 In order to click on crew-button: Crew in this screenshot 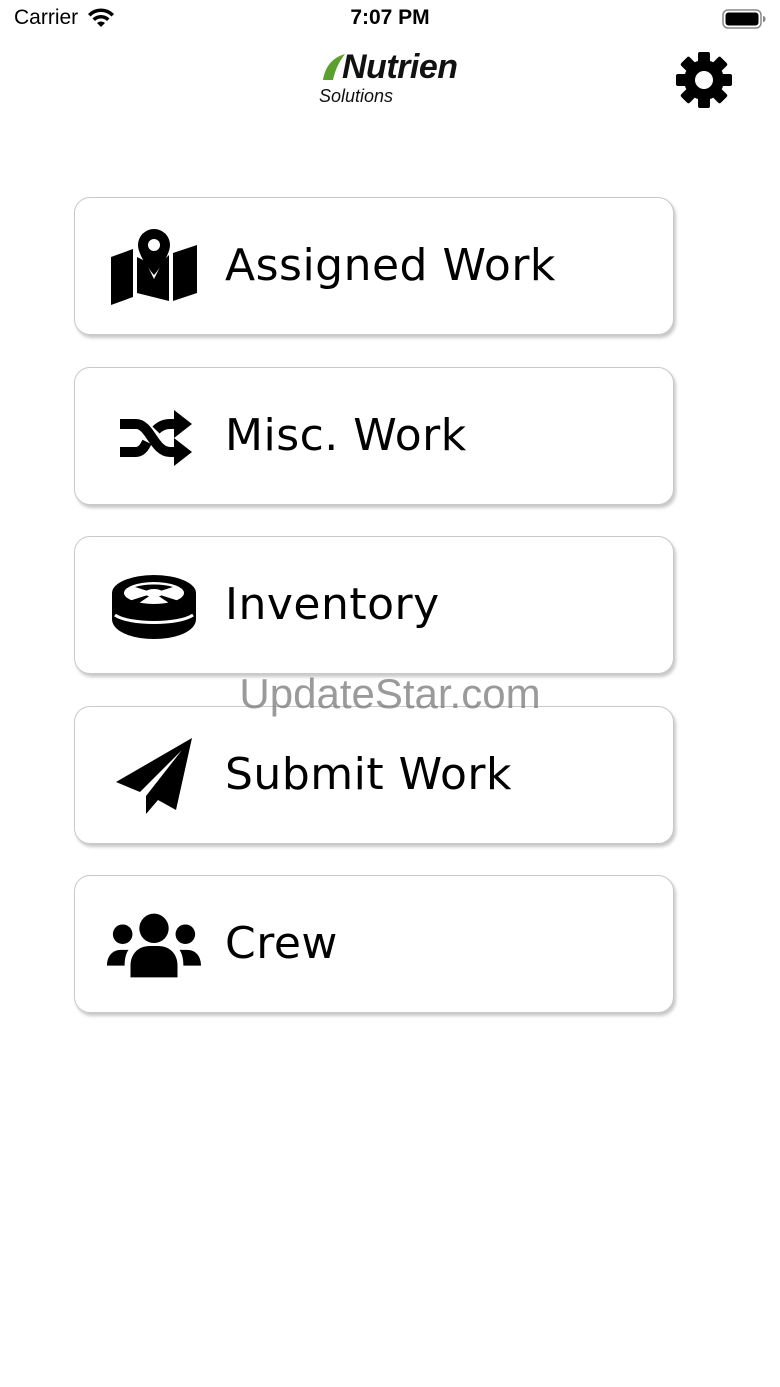, I will do `click(374, 944)`.